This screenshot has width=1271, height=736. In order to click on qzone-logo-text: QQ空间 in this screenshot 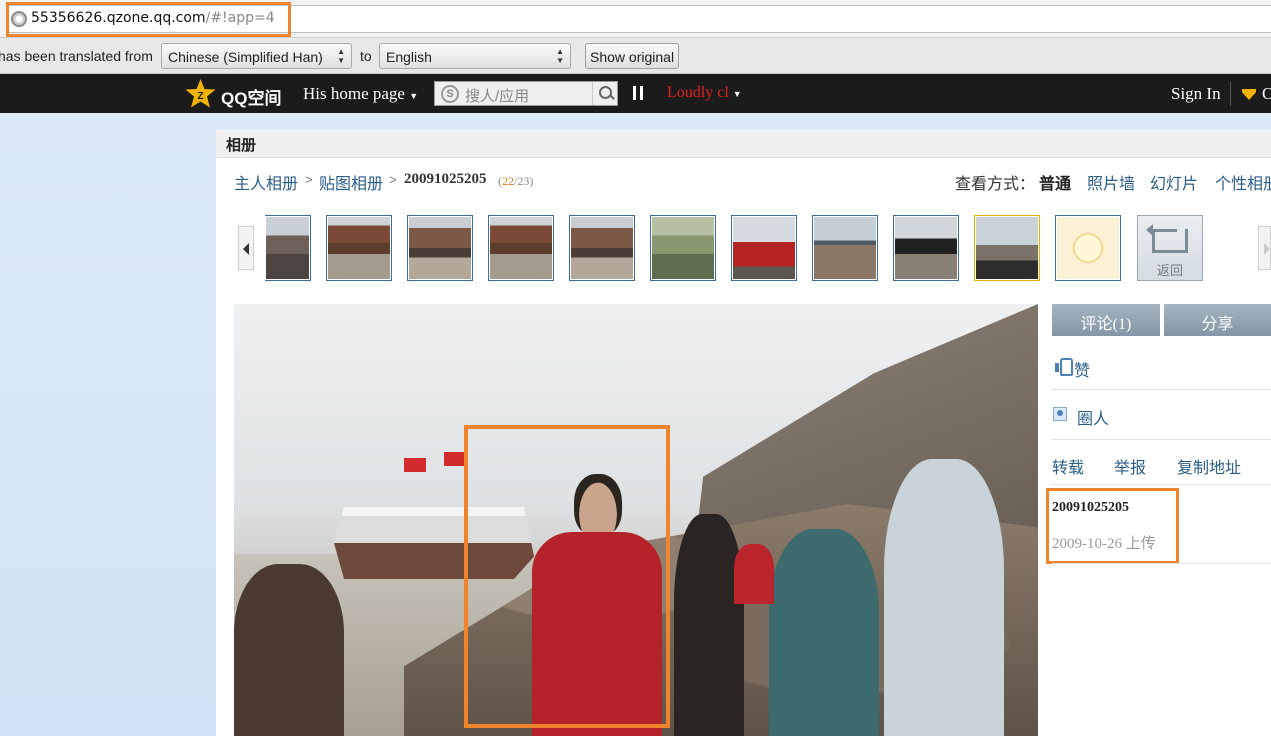, I will do `click(251, 96)`.